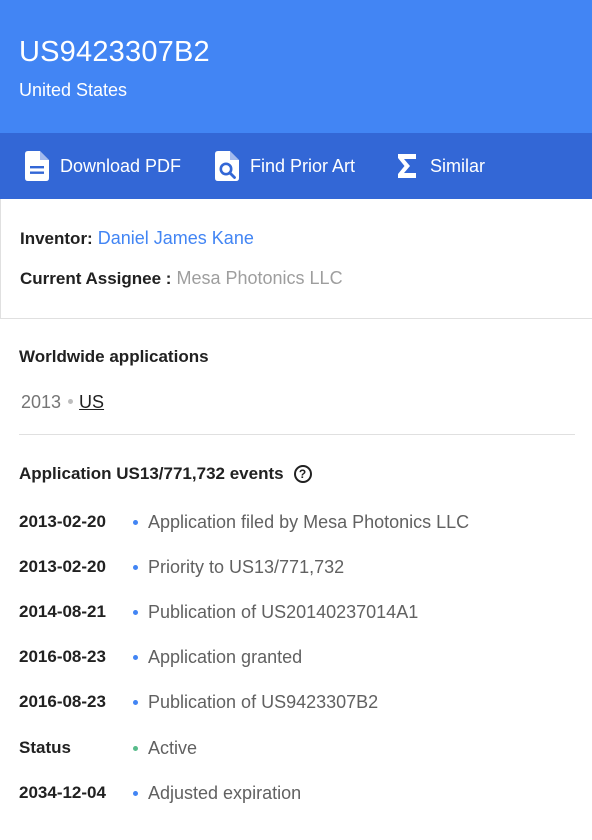 The height and width of the screenshot is (840, 592). I want to click on inventor-link: Daniel James Kane, so click(176, 238).